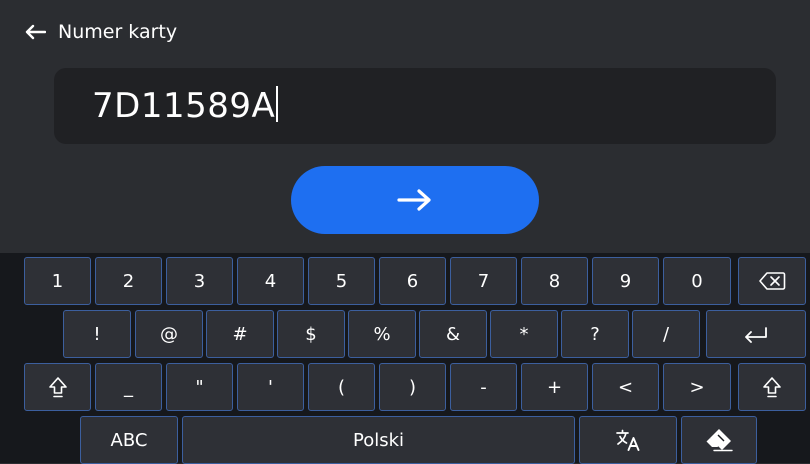  I want to click on key-dollar: $, so click(311, 334).